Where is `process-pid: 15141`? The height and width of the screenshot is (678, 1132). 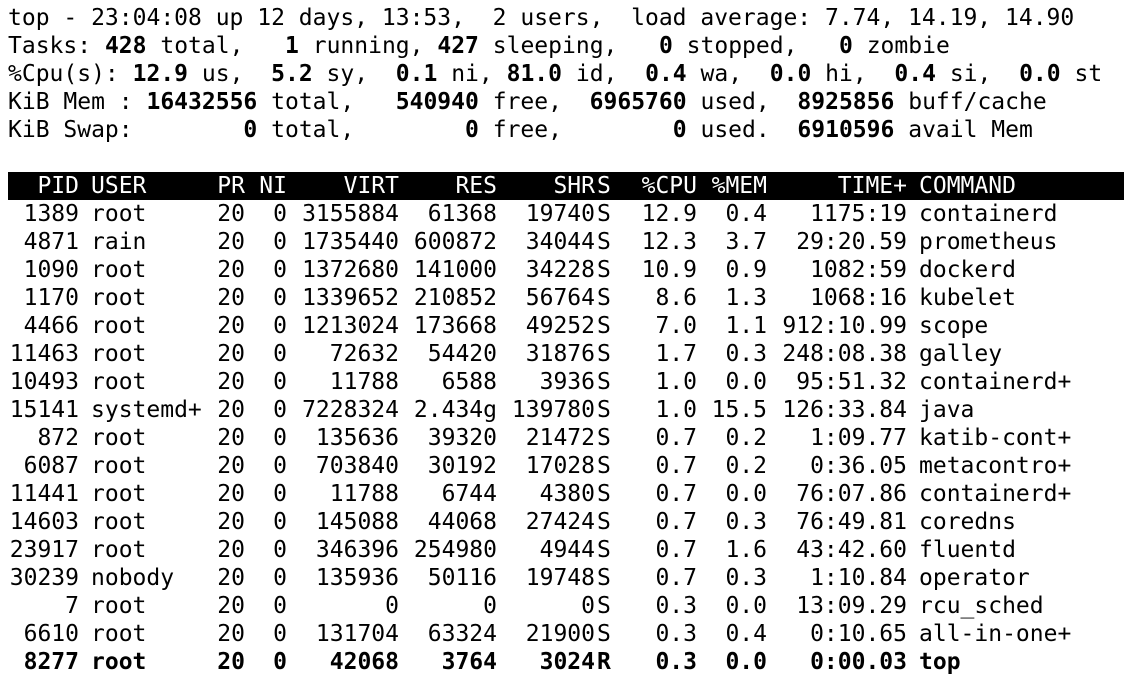 process-pid: 15141 is located at coordinates (44, 410).